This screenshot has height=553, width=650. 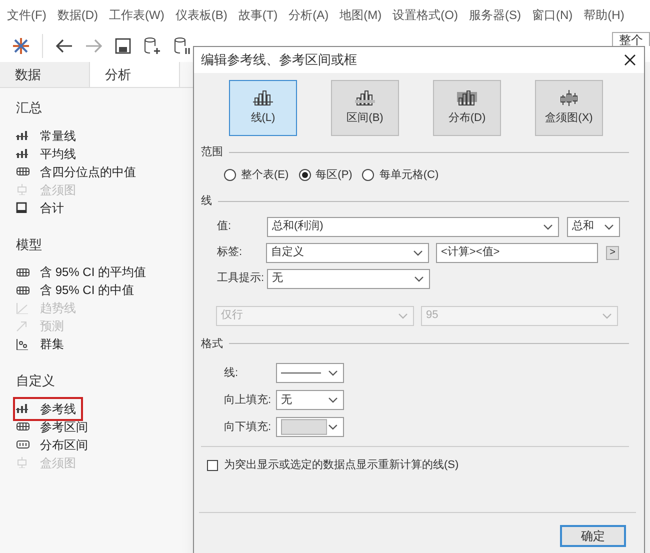 What do you see at coordinates (425, 15) in the screenshot?
I see `menu-item: 设置格式(O)` at bounding box center [425, 15].